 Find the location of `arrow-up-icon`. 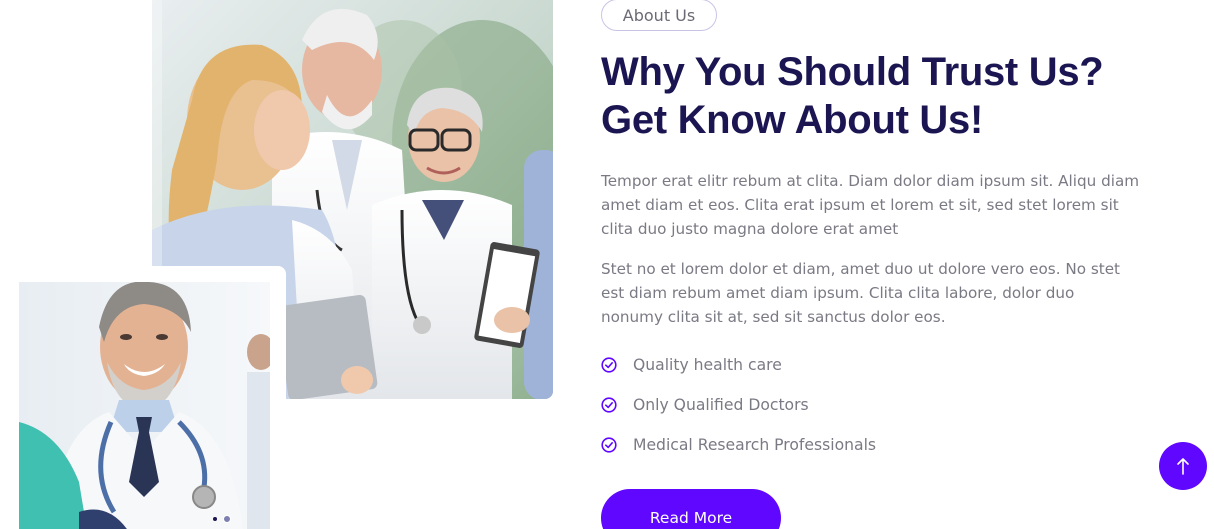

arrow-up-icon is located at coordinates (1183, 466).